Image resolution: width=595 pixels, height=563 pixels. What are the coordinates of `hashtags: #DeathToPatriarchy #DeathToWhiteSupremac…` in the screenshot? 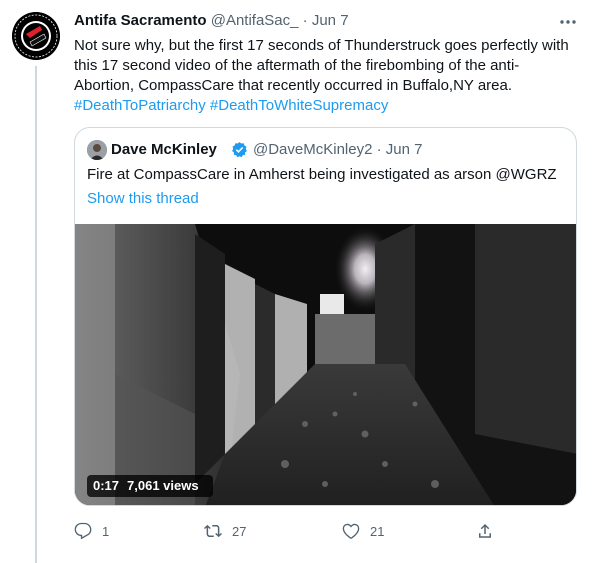 It's located at (326, 106).